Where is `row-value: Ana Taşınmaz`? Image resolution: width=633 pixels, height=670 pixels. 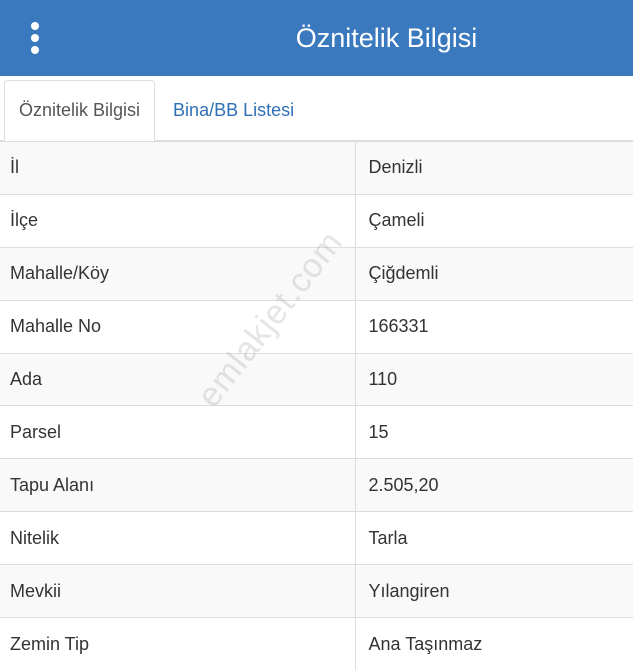 row-value: Ana Taşınmaz is located at coordinates (494, 643).